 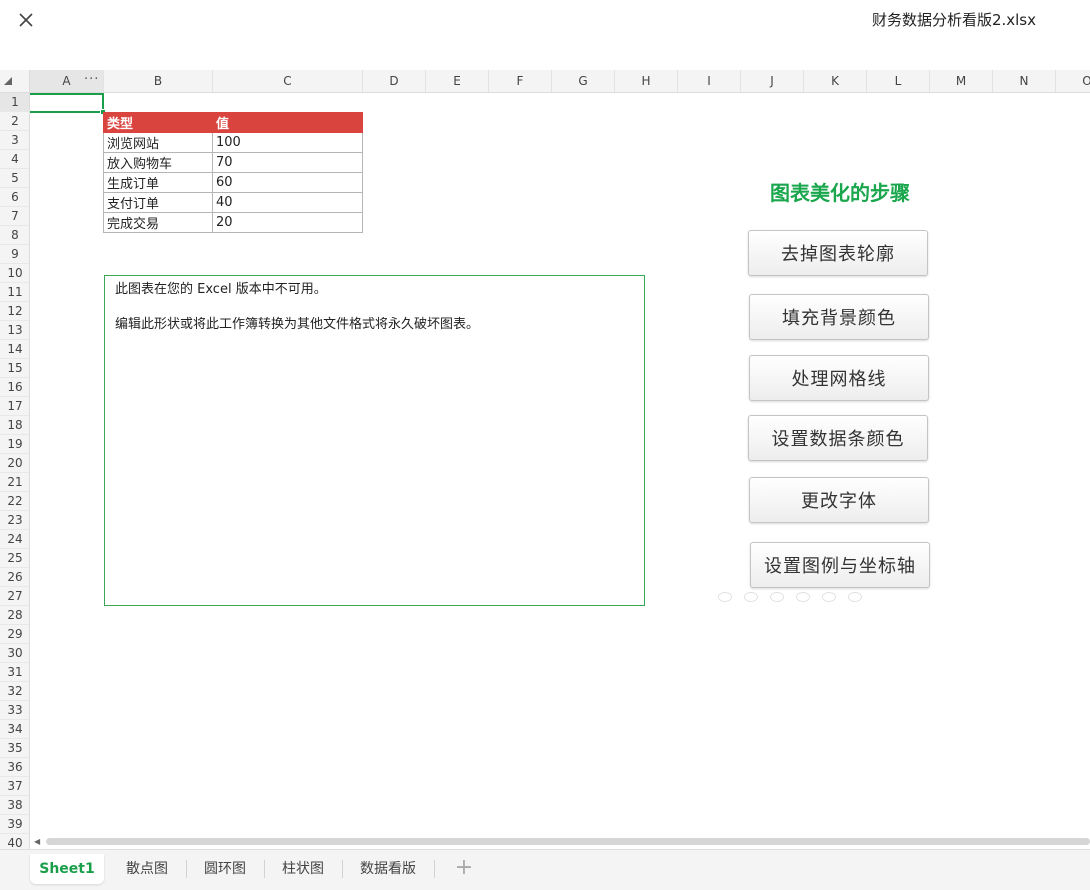 I want to click on row-header-22: 22, so click(x=14, y=501).